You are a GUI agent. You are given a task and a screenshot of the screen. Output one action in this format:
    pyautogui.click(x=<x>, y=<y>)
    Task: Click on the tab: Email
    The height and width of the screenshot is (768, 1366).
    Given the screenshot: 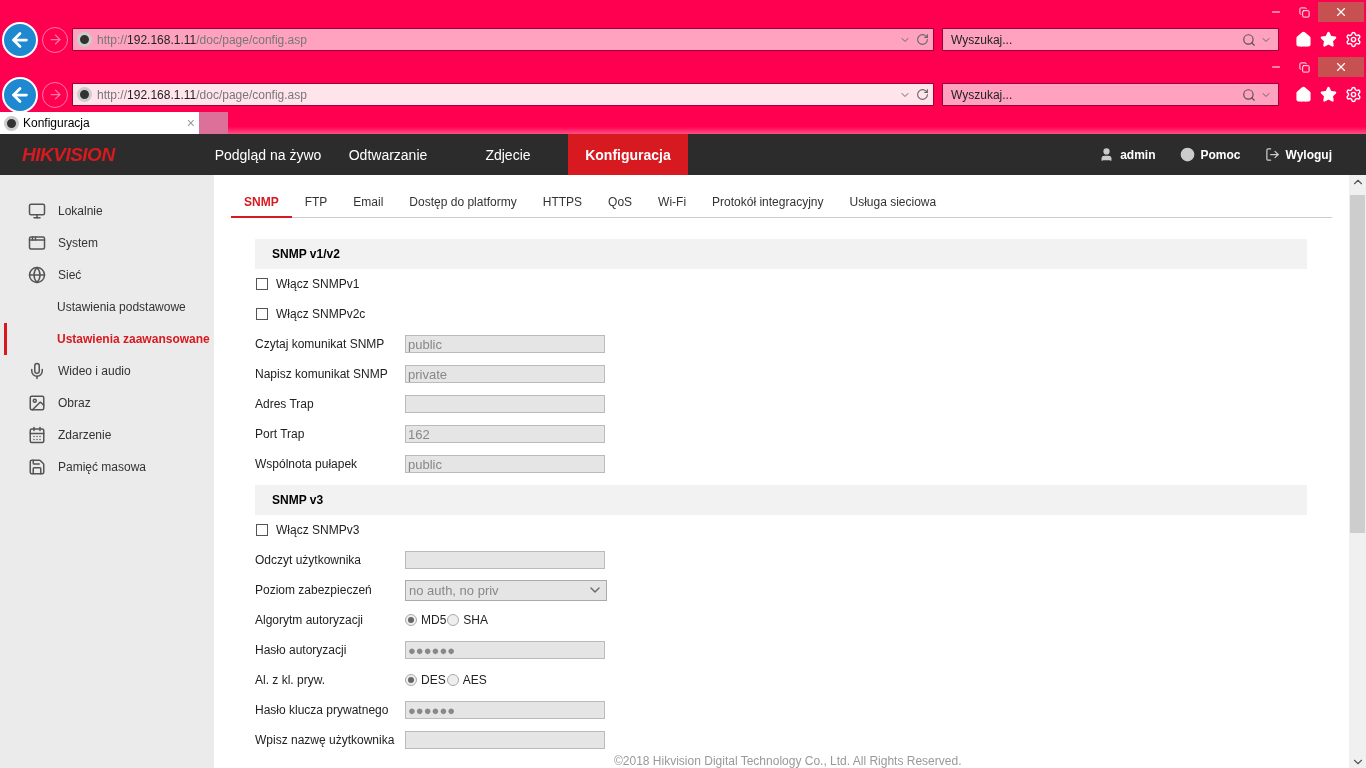 What is the action you would take?
    pyautogui.click(x=368, y=202)
    